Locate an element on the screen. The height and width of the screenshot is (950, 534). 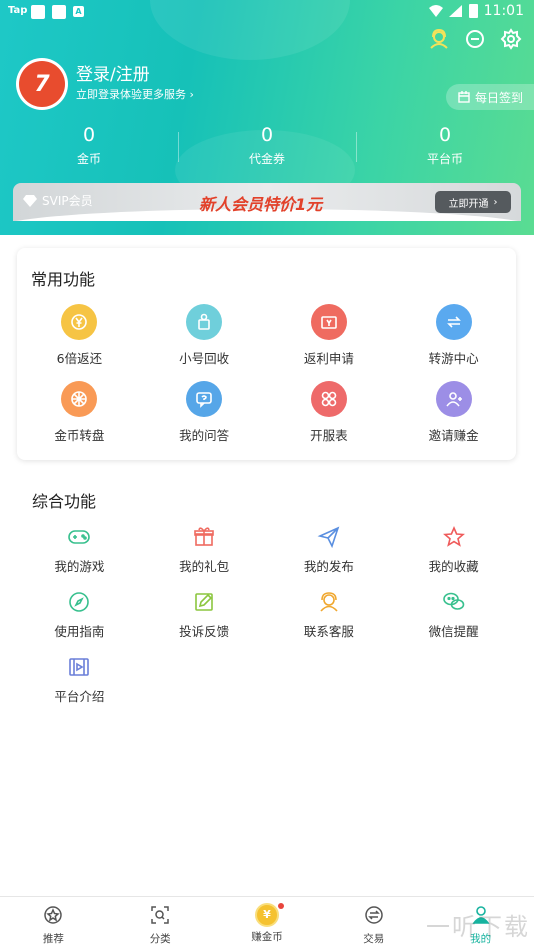
svip-label-text: SVIP会员 is located at coordinates (67, 201).